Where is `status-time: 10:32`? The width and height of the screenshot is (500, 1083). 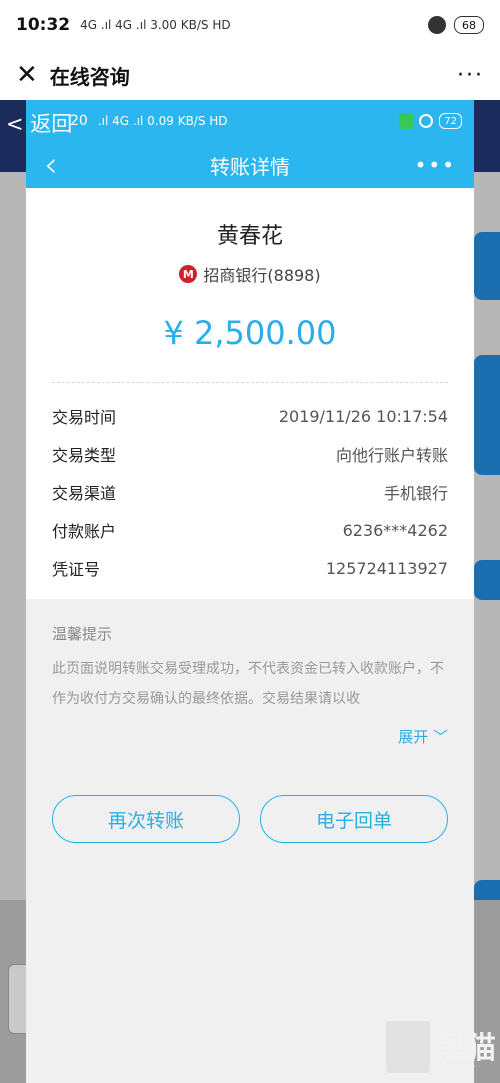 status-time: 10:32 is located at coordinates (43, 25).